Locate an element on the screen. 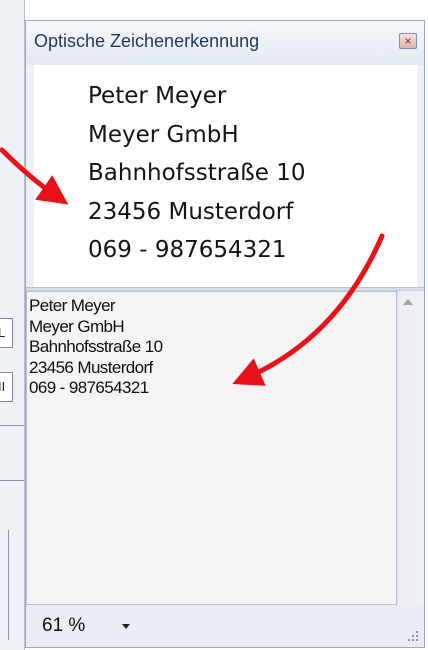 The height and width of the screenshot is (650, 428). recognized-text-line: 069 - 987654321 is located at coordinates (89, 387).